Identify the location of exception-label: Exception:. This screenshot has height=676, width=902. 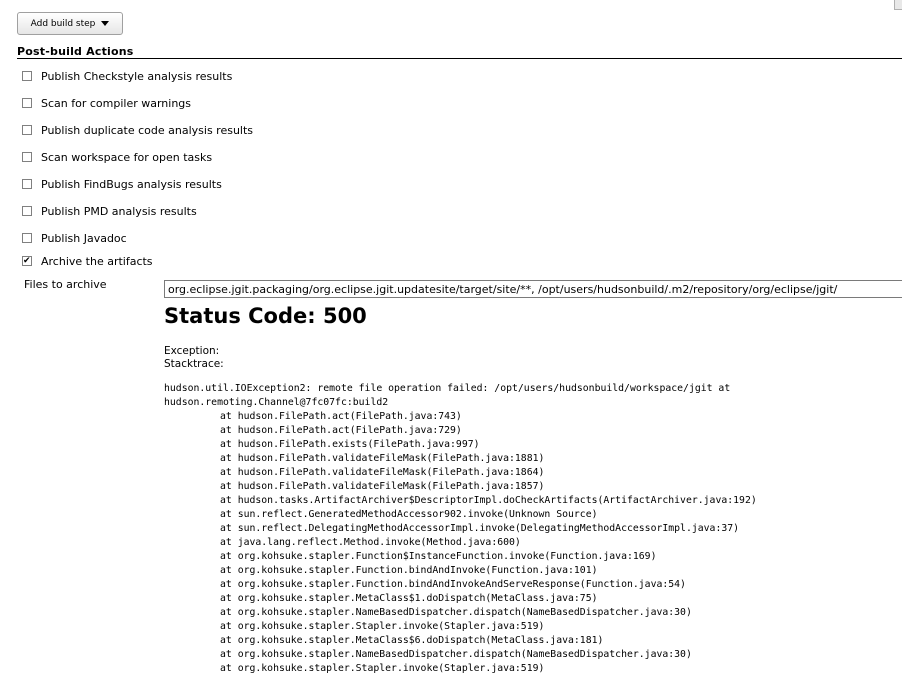
(192, 351).